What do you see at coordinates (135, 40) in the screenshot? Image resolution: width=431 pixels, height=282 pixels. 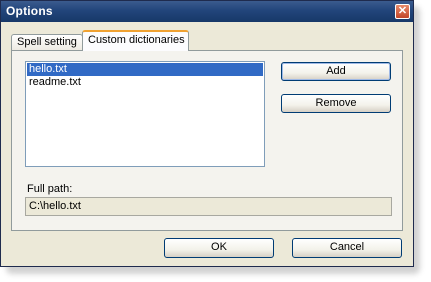 I see `tab-custom-dictionaries: Custom dictionaries` at bounding box center [135, 40].